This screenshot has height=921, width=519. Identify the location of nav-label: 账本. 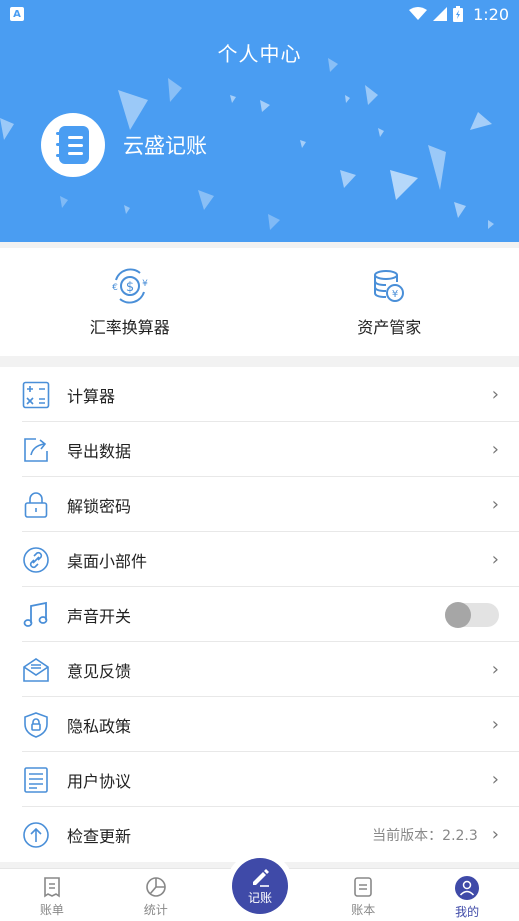
(363, 910).